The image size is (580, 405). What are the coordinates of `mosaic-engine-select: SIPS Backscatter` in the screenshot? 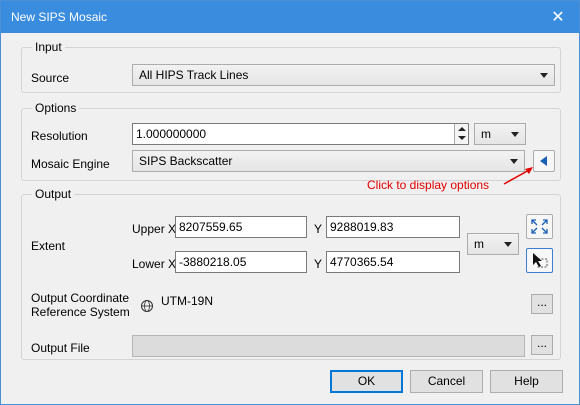 It's located at (328, 161).